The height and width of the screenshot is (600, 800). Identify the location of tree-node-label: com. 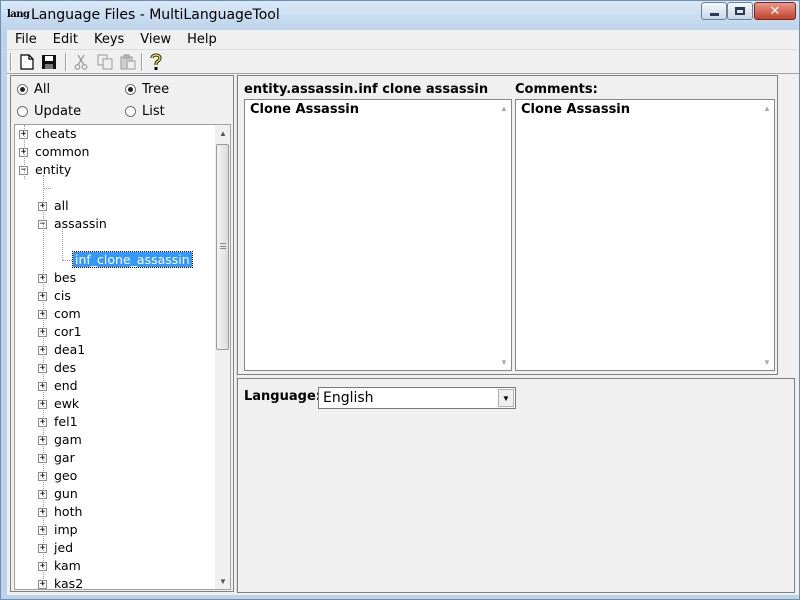
(67, 313).